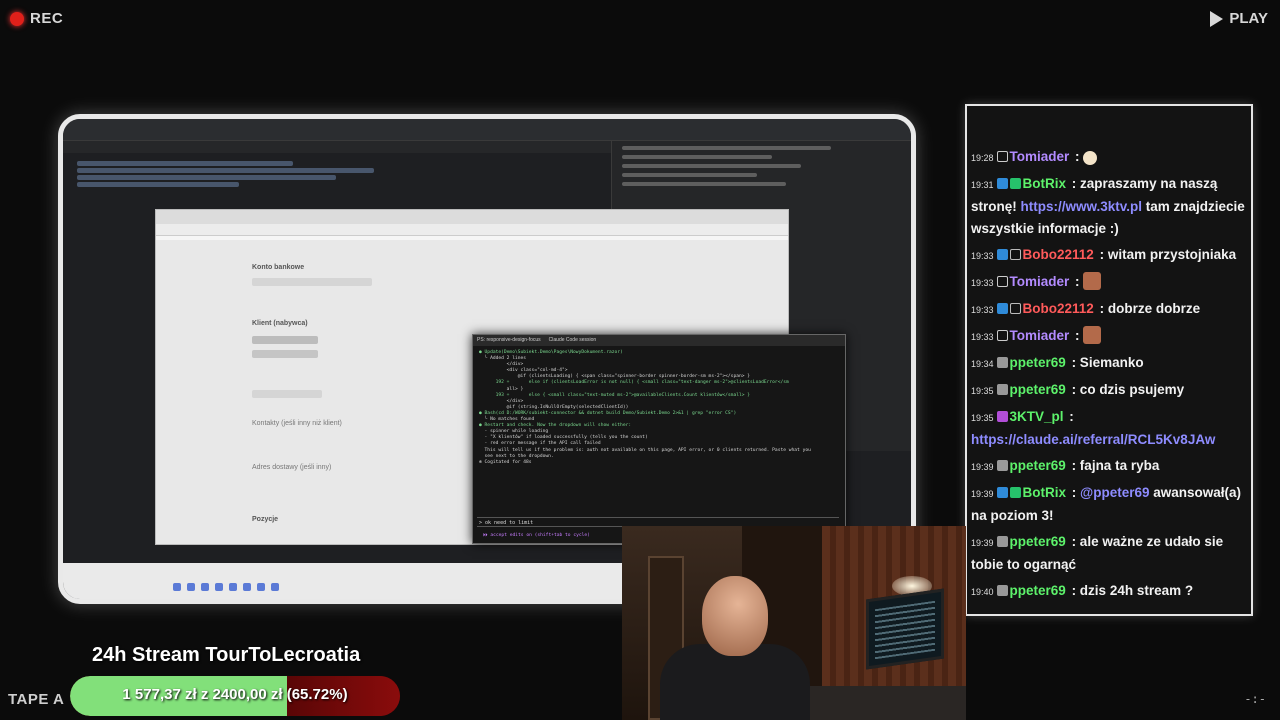  I want to click on client-option, so click(285, 354).